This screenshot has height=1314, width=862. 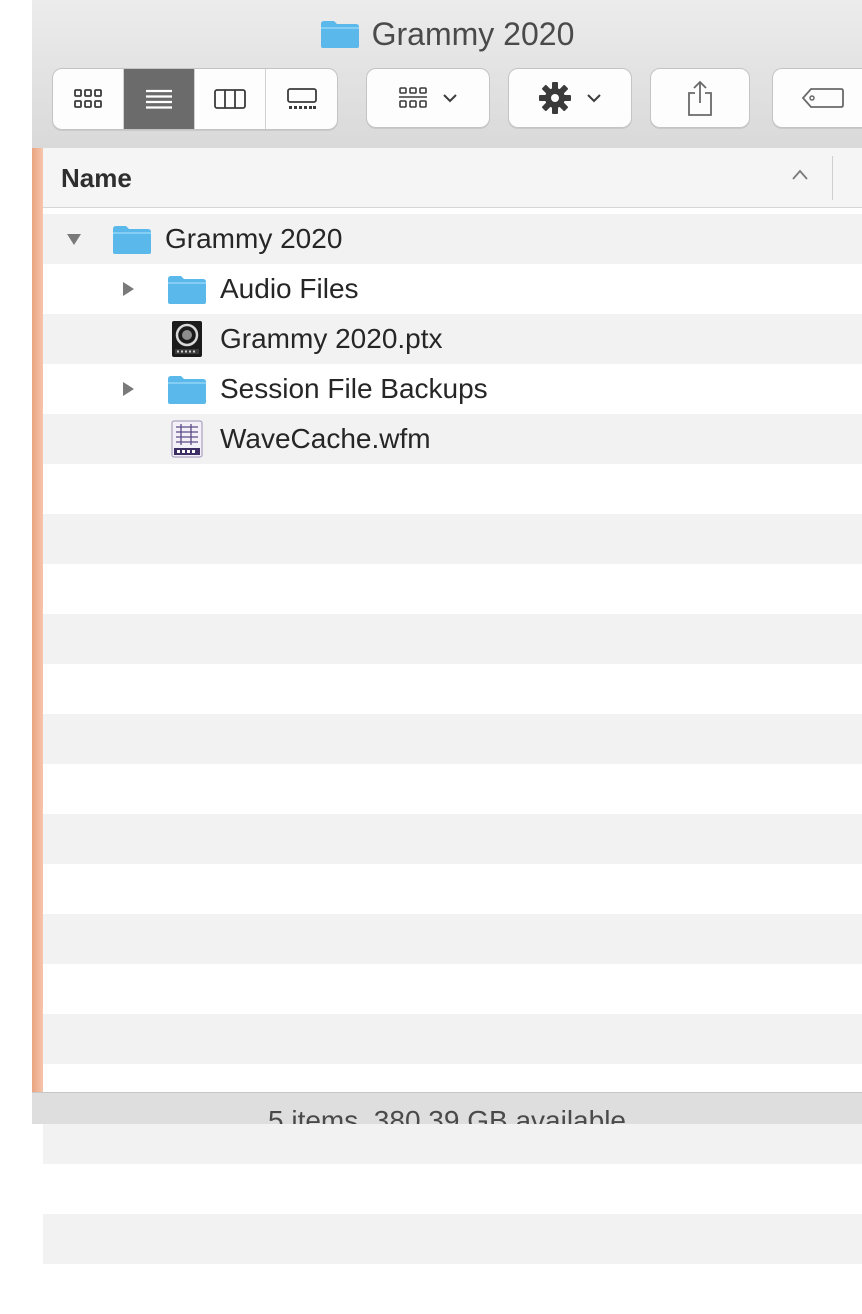 What do you see at coordinates (822, 98) in the screenshot?
I see `tag-icon` at bounding box center [822, 98].